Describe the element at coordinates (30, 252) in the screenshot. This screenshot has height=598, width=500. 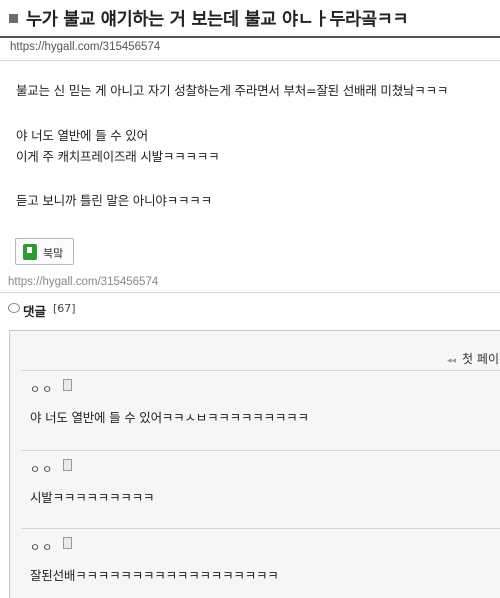
I see `bookmark-icon` at that location.